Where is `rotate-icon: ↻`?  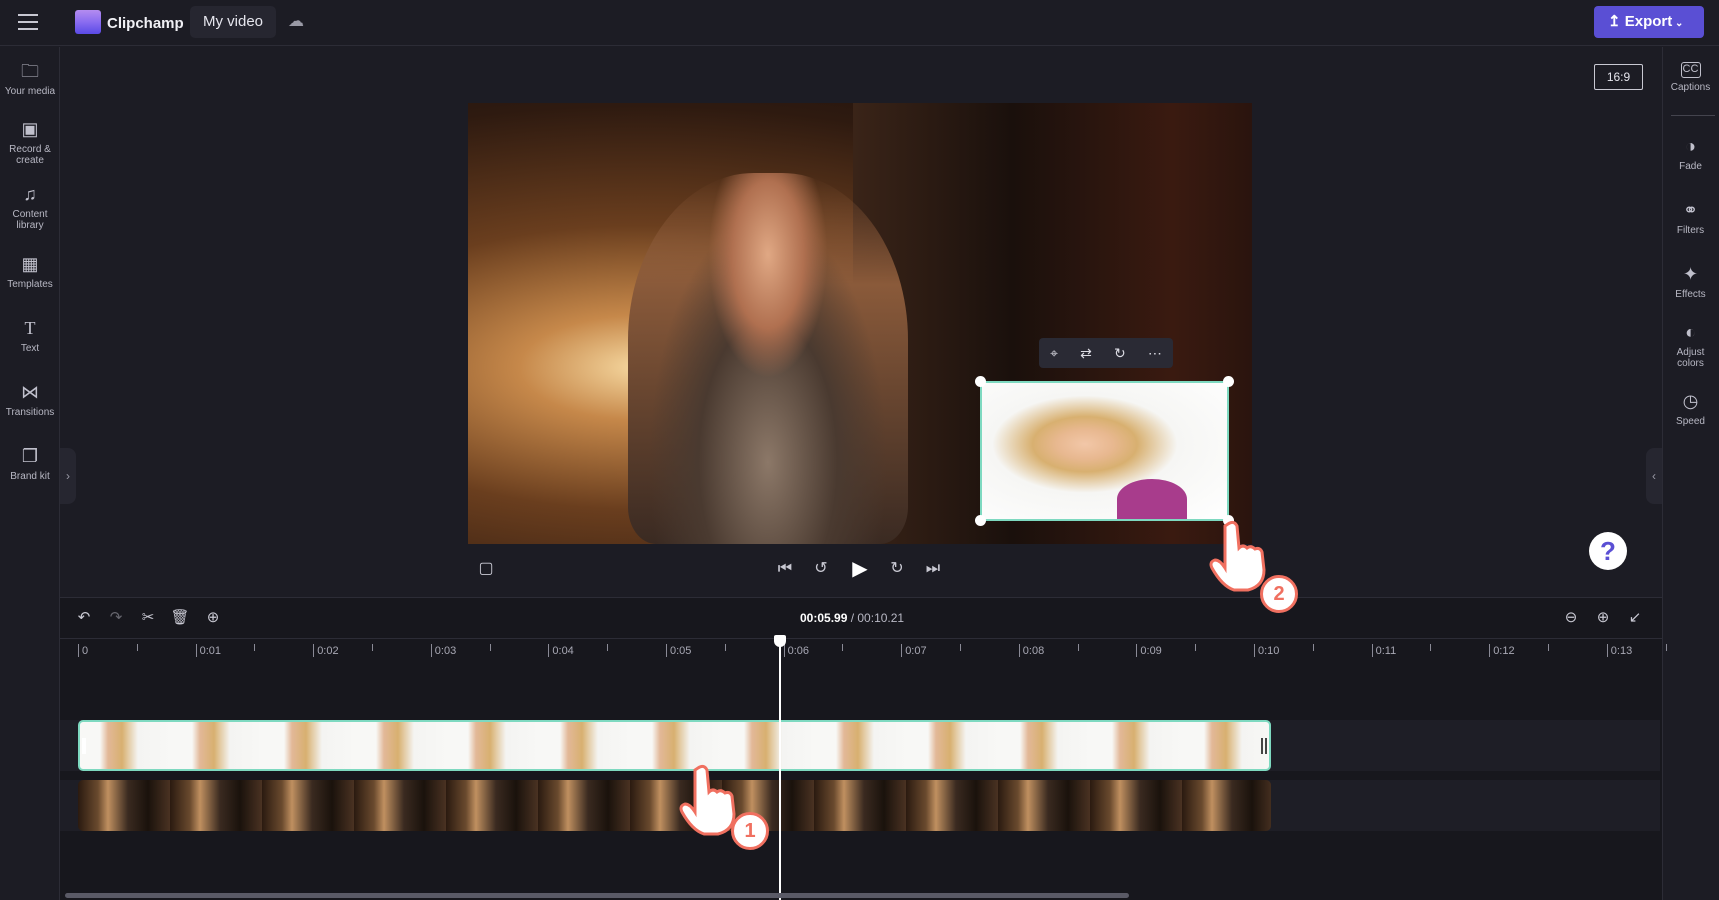 rotate-icon: ↻ is located at coordinates (1120, 353).